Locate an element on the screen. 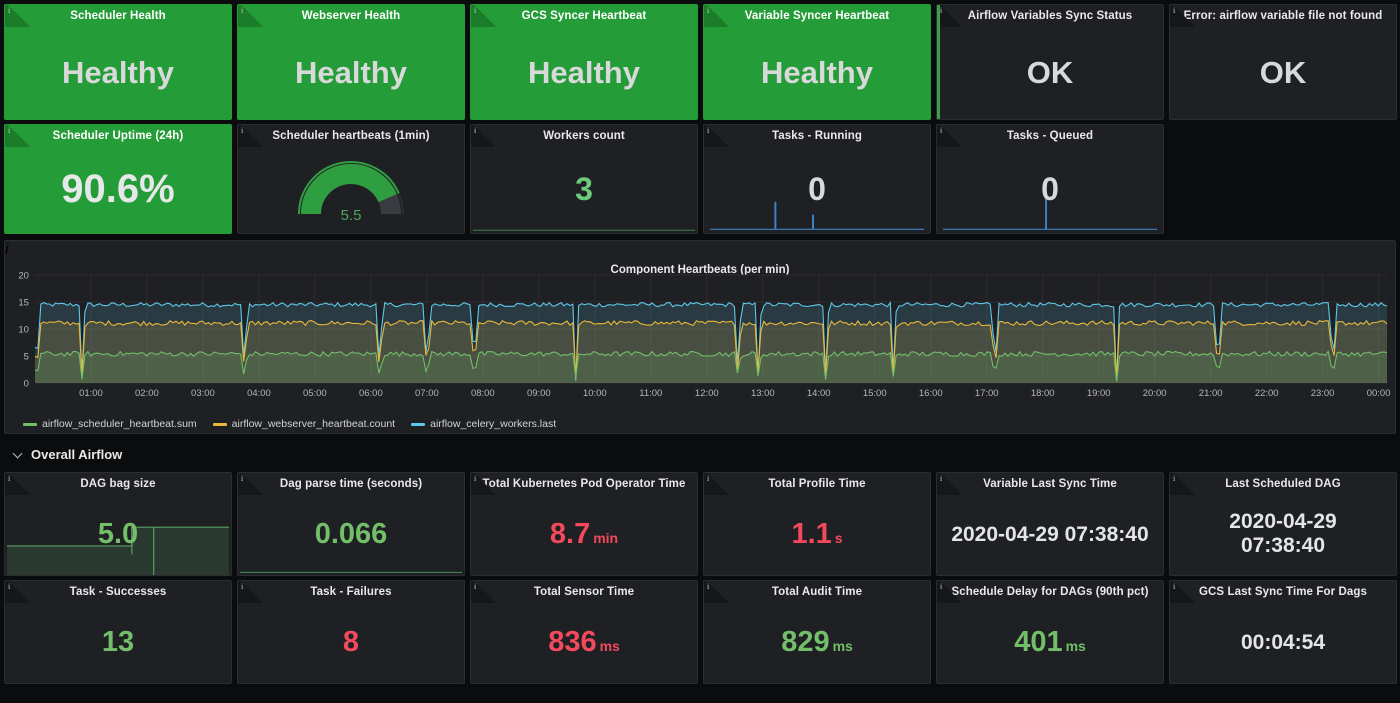  gauge: 5.5 is located at coordinates (351, 189).